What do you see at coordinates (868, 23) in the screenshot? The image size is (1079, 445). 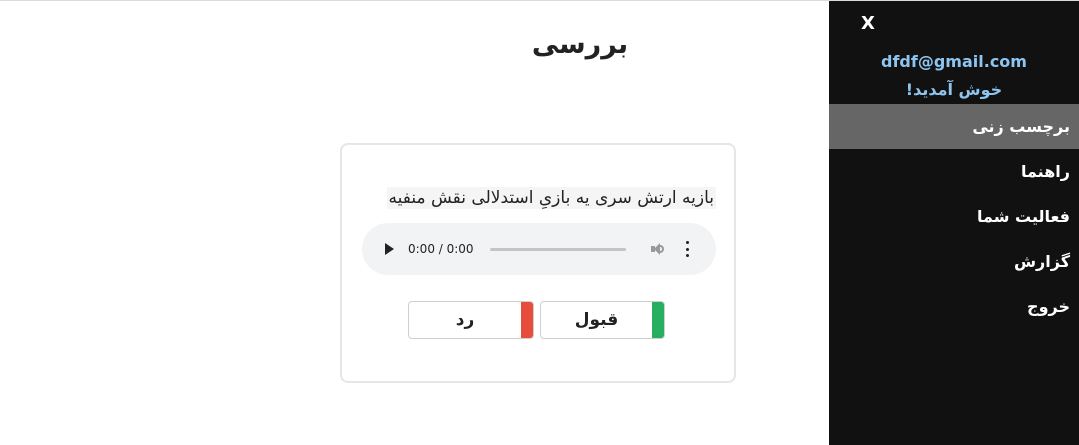 I see `close-sidebar-button: X` at bounding box center [868, 23].